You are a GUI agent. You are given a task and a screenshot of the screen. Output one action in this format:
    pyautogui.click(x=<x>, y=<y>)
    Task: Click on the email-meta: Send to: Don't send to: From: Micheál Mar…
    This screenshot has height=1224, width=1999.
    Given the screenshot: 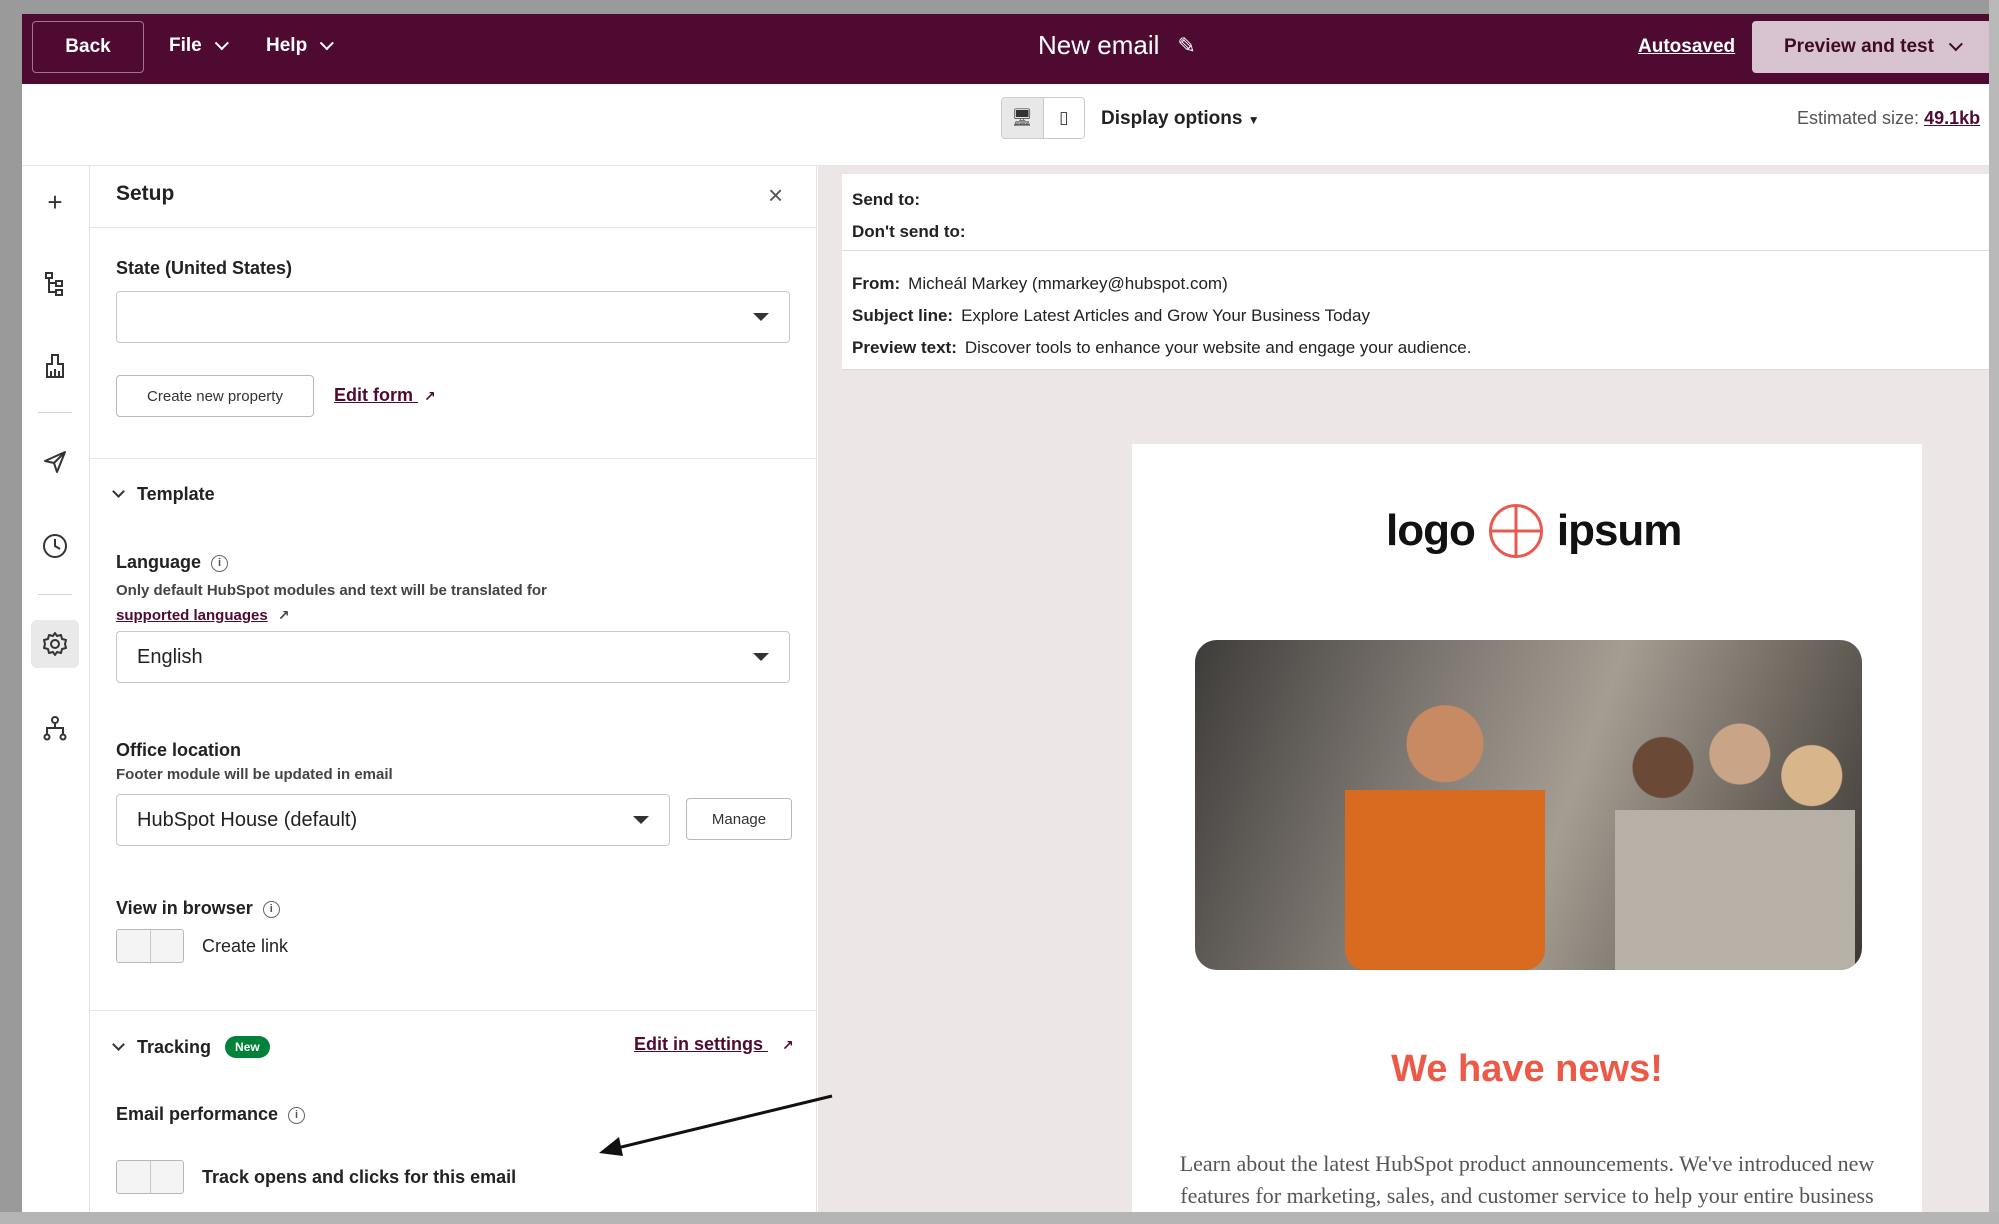 What is the action you would take?
    pyautogui.click(x=1415, y=272)
    